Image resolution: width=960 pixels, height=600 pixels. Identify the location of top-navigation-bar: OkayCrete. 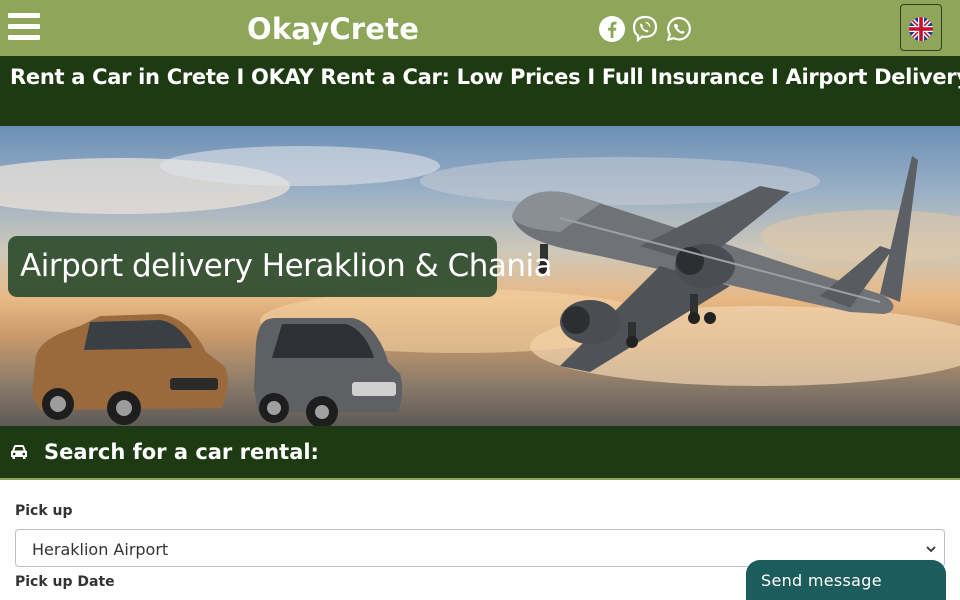
(480, 28).